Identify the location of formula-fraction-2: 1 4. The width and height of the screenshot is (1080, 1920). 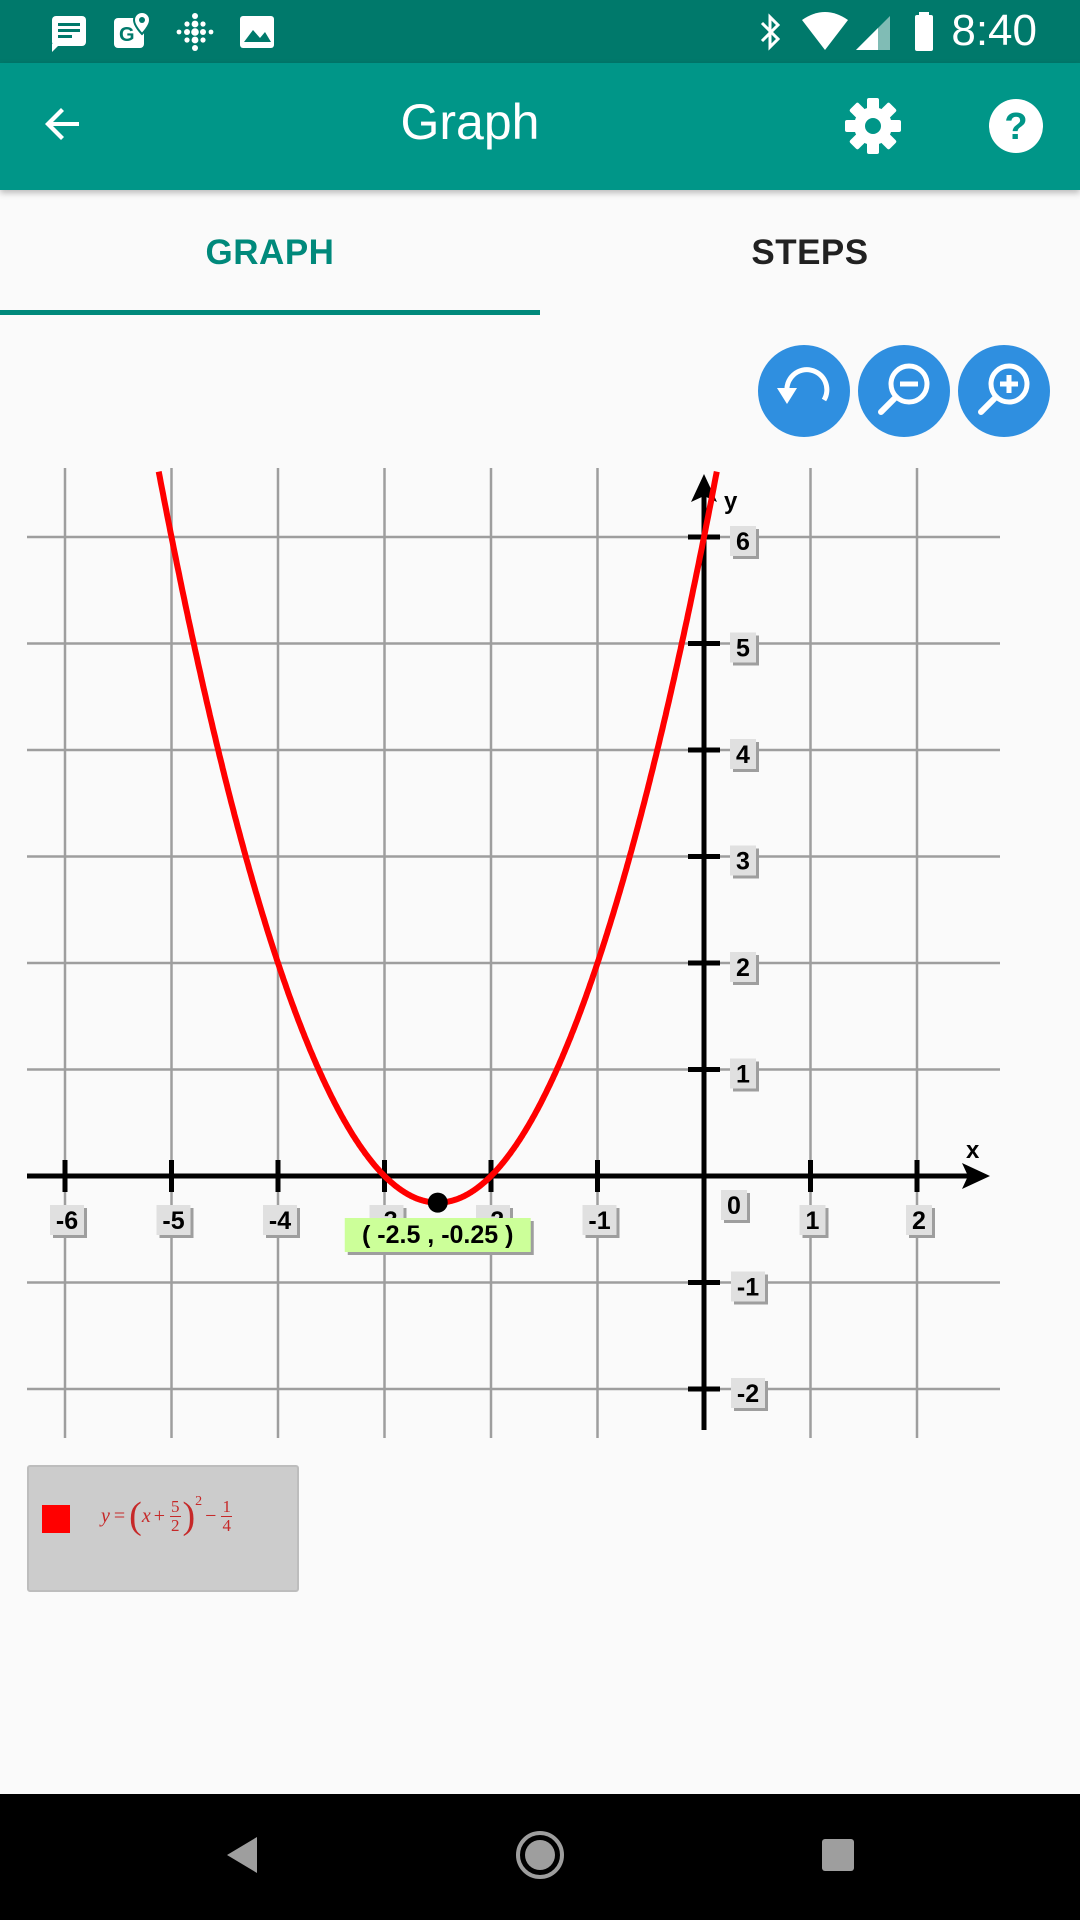
(226, 1515).